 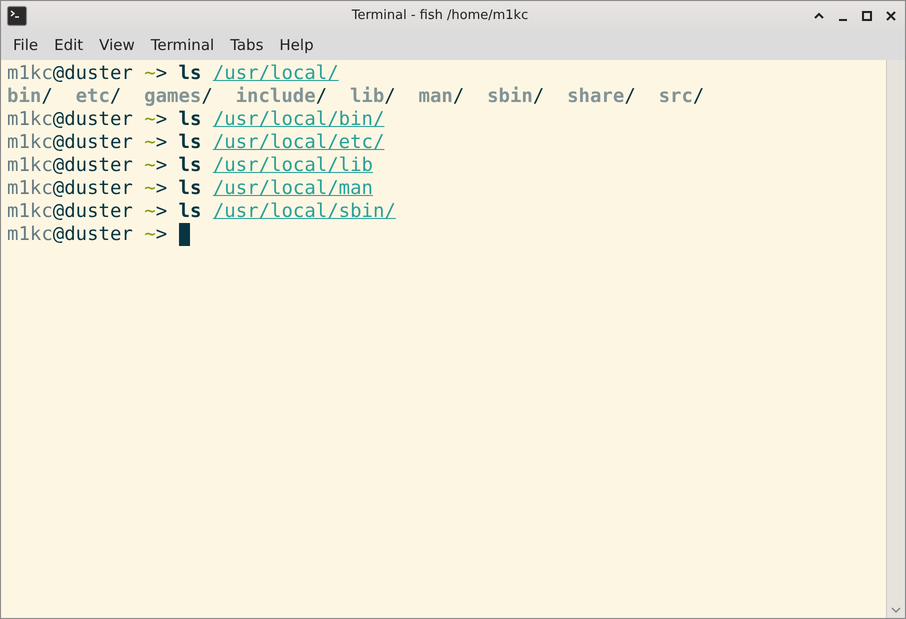 What do you see at coordinates (440, 15) in the screenshot?
I see `window-title: Terminal - fish /home/m1kc` at bounding box center [440, 15].